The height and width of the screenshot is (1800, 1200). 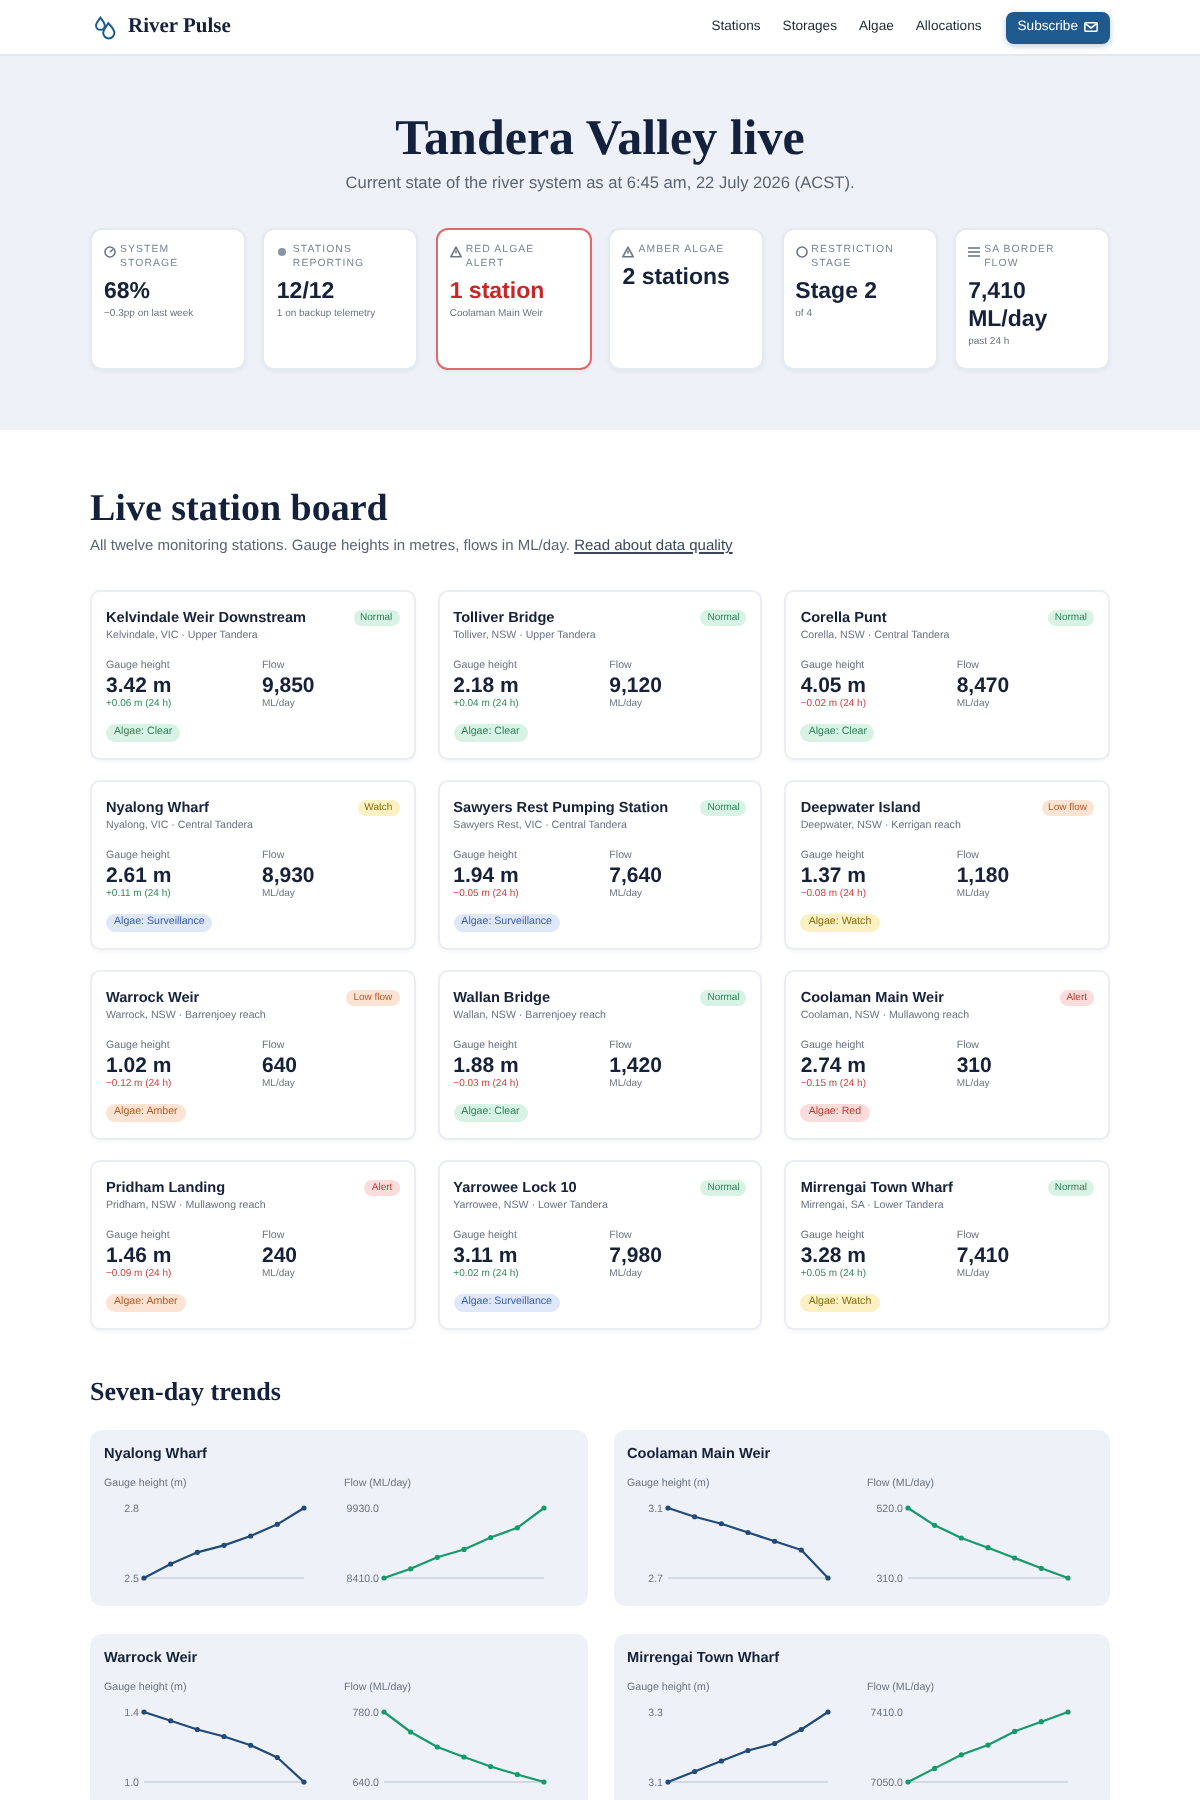 I want to click on gauge-reading: 3.28 m, so click(x=834, y=1256).